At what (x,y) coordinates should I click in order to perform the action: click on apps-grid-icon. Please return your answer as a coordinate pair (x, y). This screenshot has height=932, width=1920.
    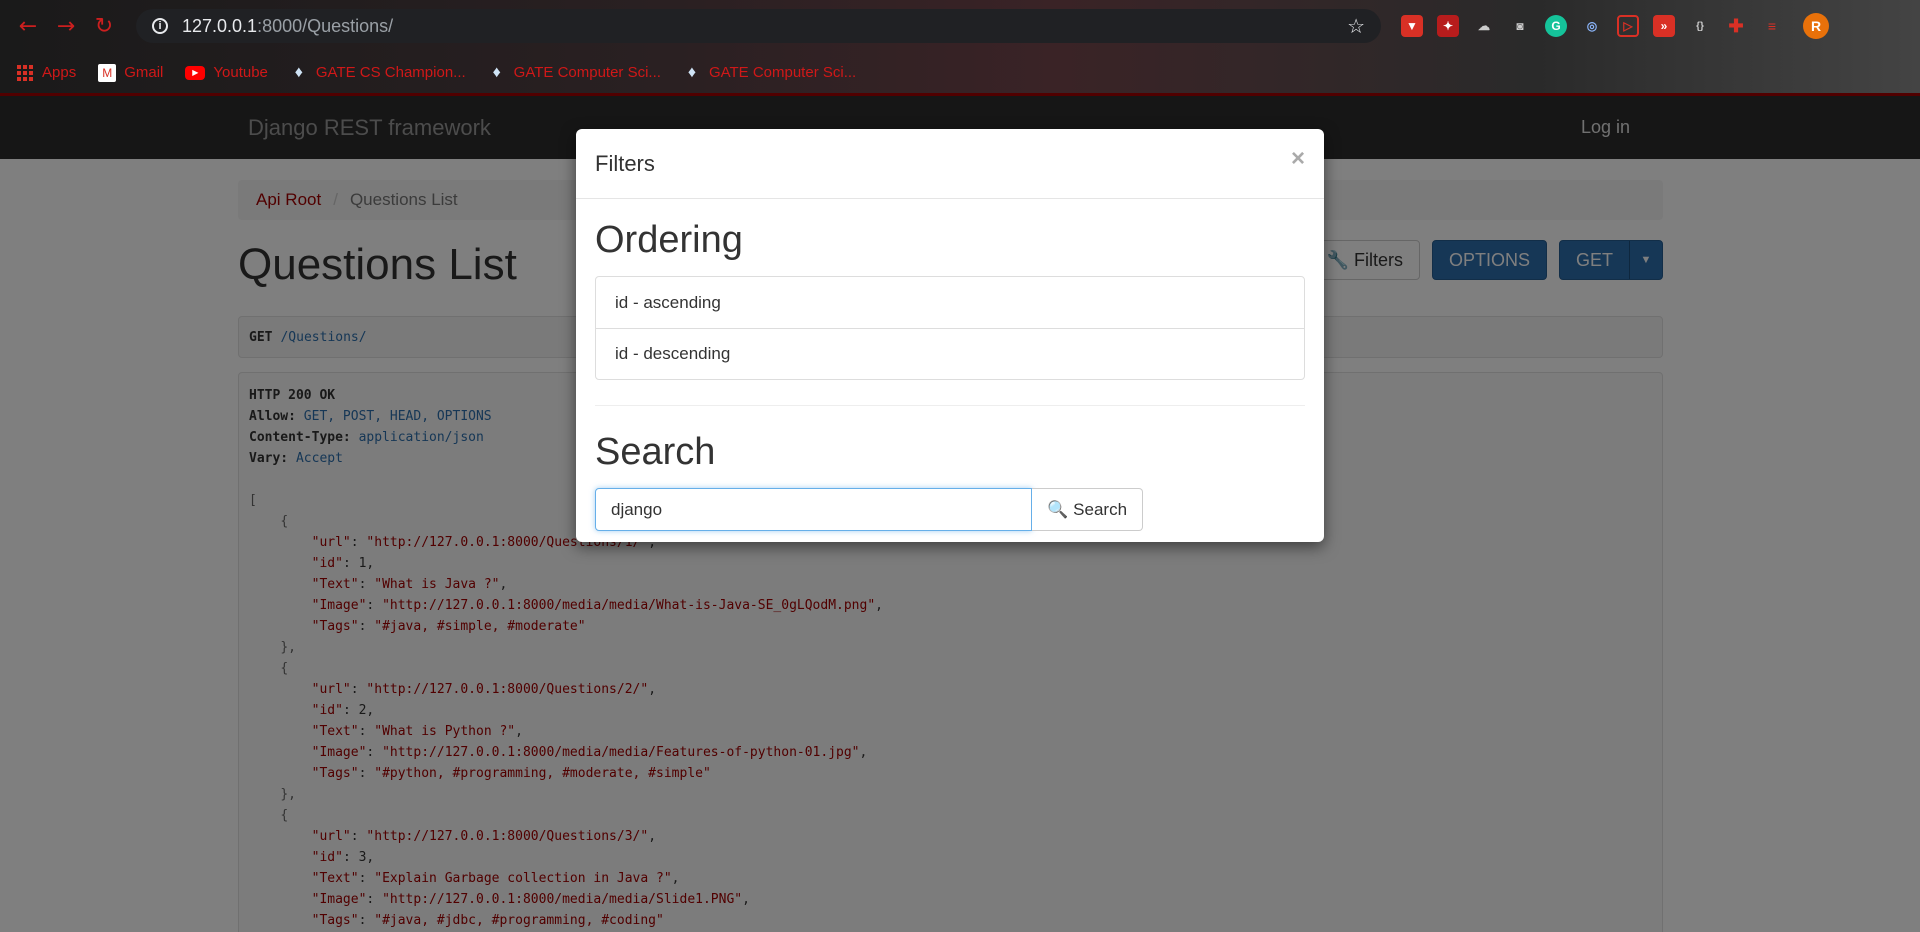
    Looking at the image, I should click on (25, 73).